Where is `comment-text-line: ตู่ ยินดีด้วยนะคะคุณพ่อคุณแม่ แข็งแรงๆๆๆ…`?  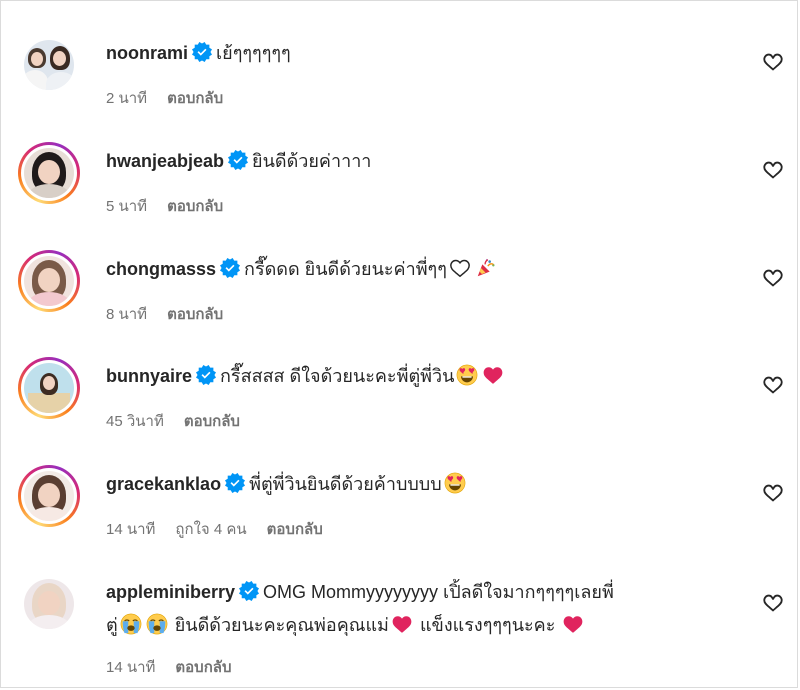
comment-text-line: ตู่ ยินดีด้วยนะคะคุณพ่อคุณแม่ แข็งแรงๆๆๆ… is located at coordinates (426, 625).